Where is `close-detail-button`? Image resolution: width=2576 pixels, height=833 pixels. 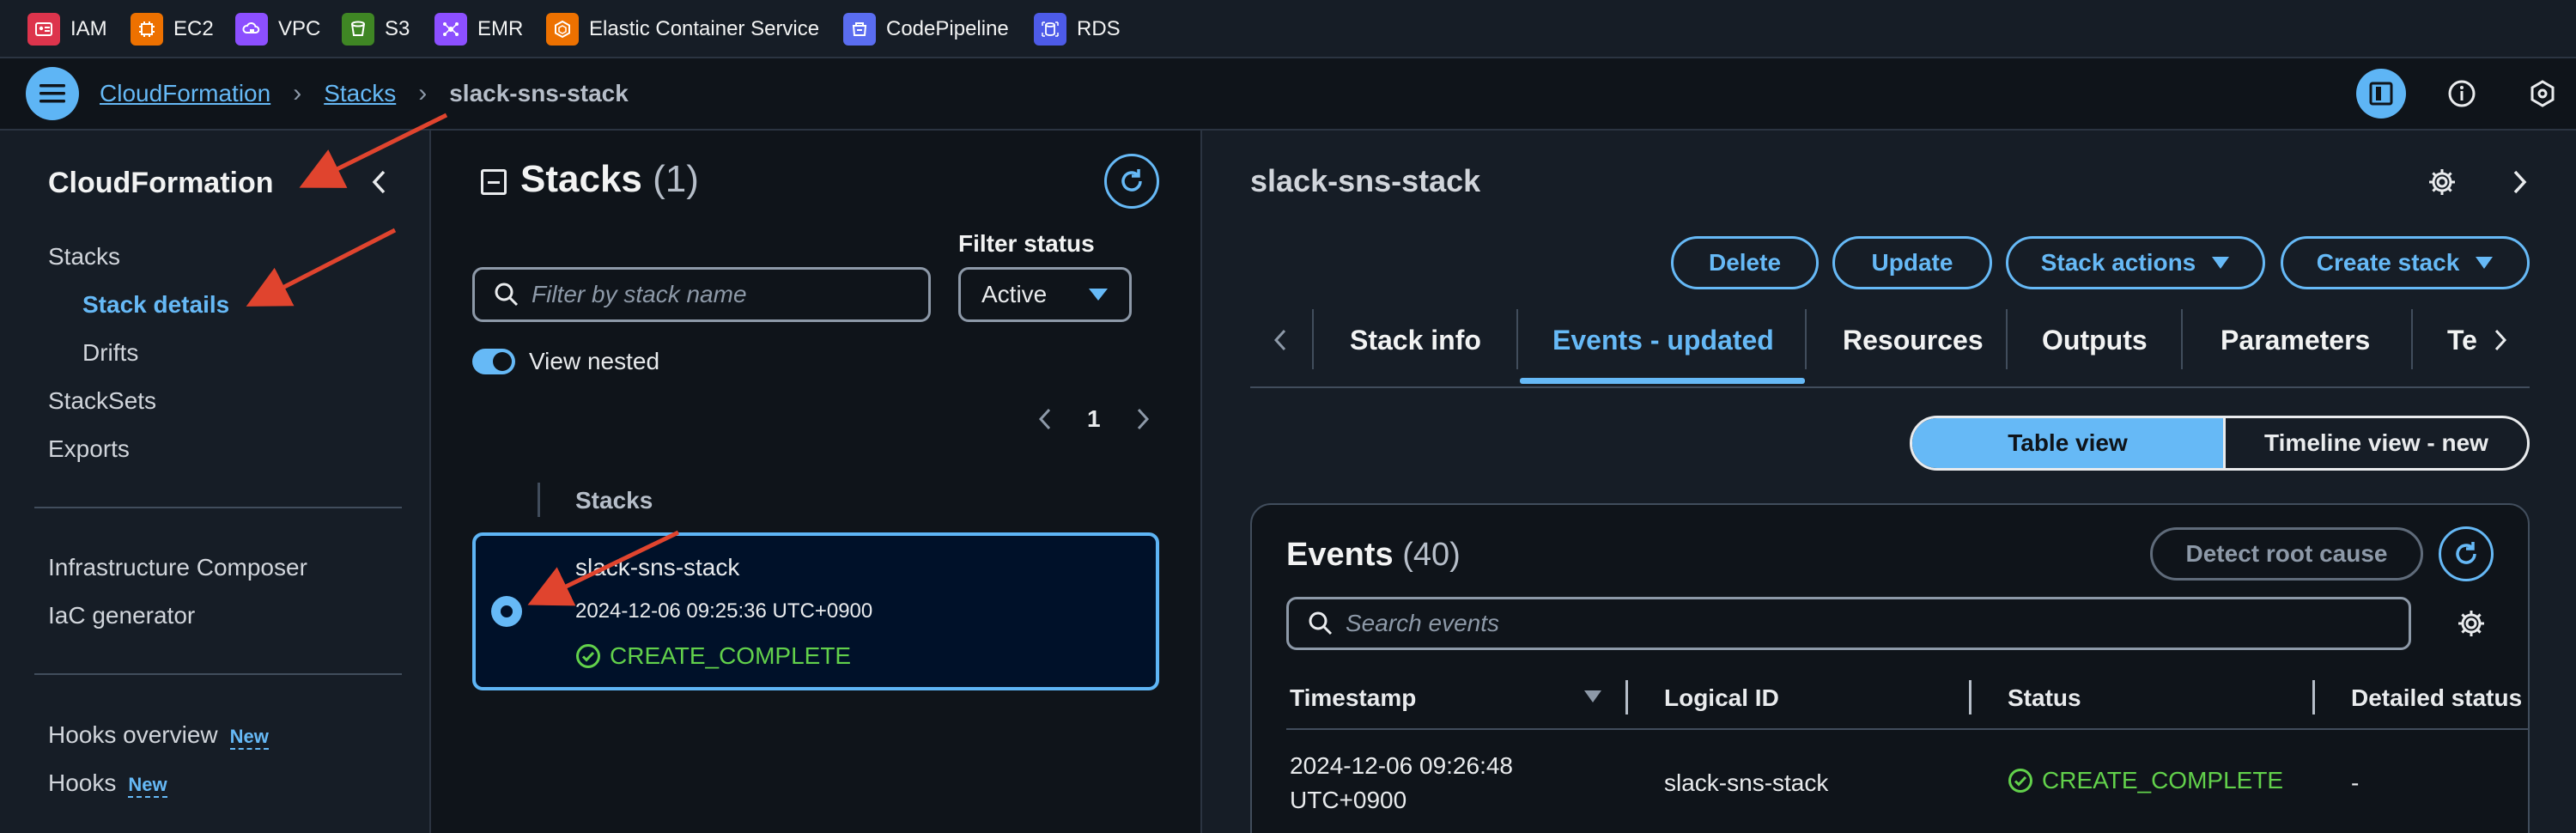
close-detail-button is located at coordinates (2519, 182).